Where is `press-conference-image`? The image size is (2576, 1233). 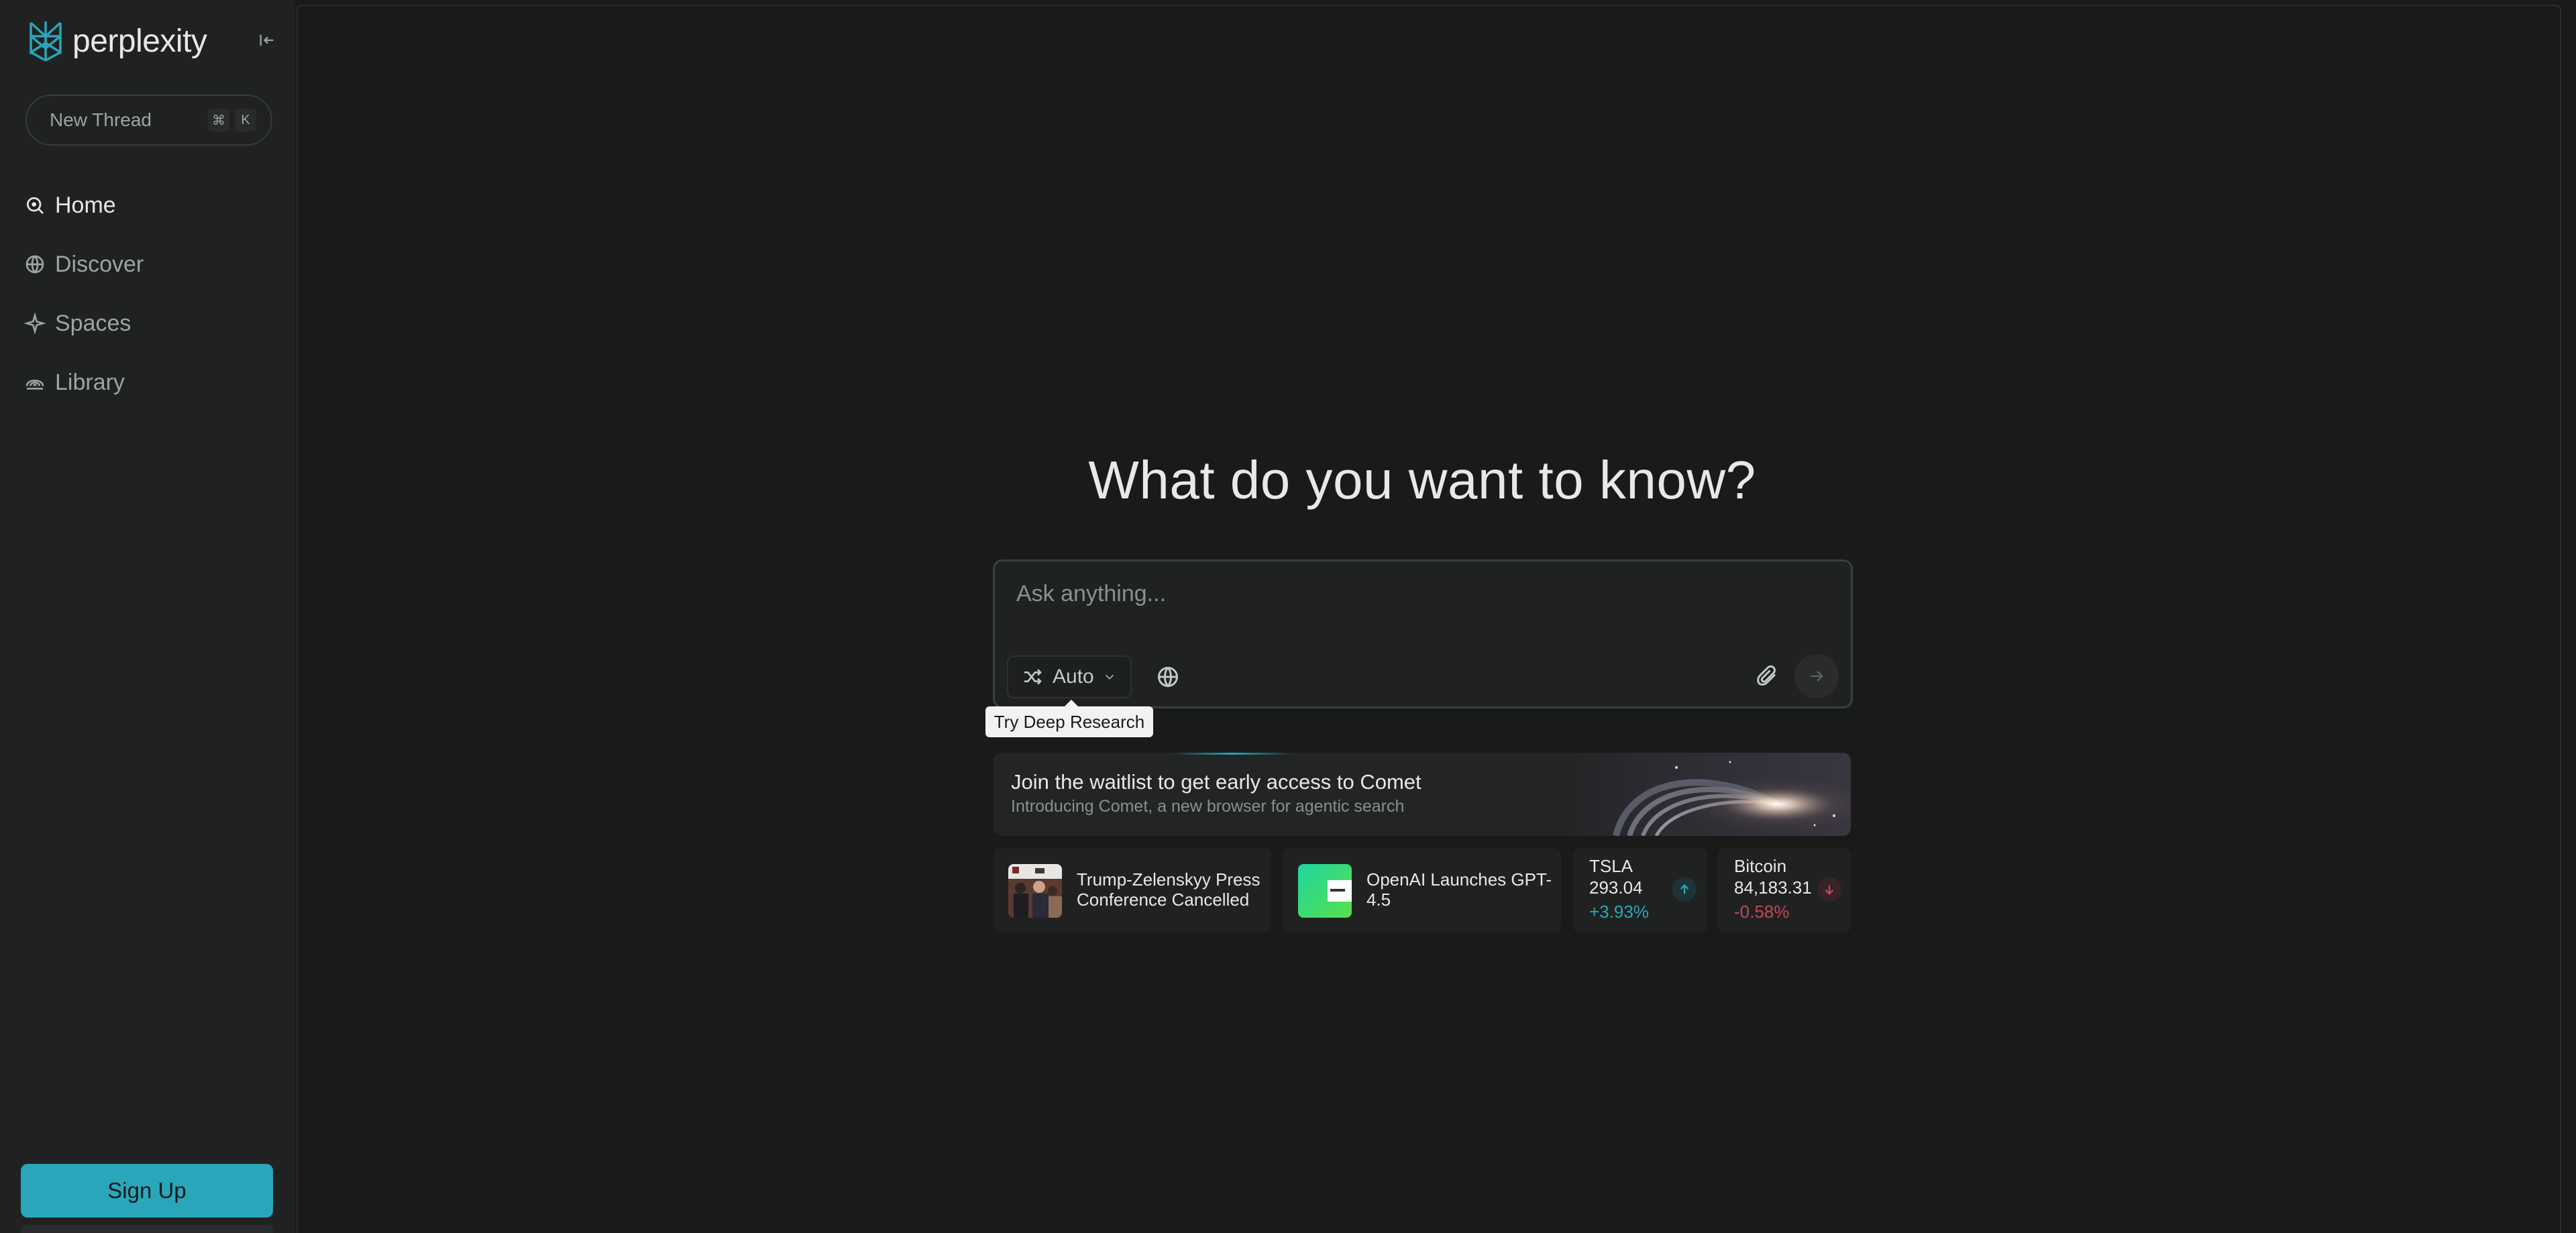
press-conference-image is located at coordinates (1035, 891).